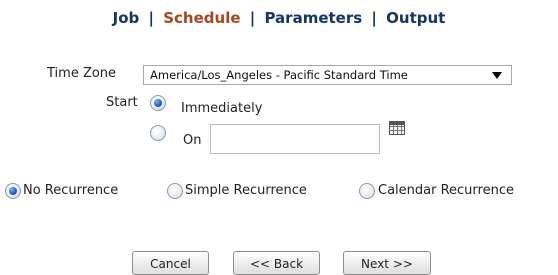 The image size is (558, 275). What do you see at coordinates (246, 190) in the screenshot?
I see `simple-recurrence-label: Simple Recurrence` at bounding box center [246, 190].